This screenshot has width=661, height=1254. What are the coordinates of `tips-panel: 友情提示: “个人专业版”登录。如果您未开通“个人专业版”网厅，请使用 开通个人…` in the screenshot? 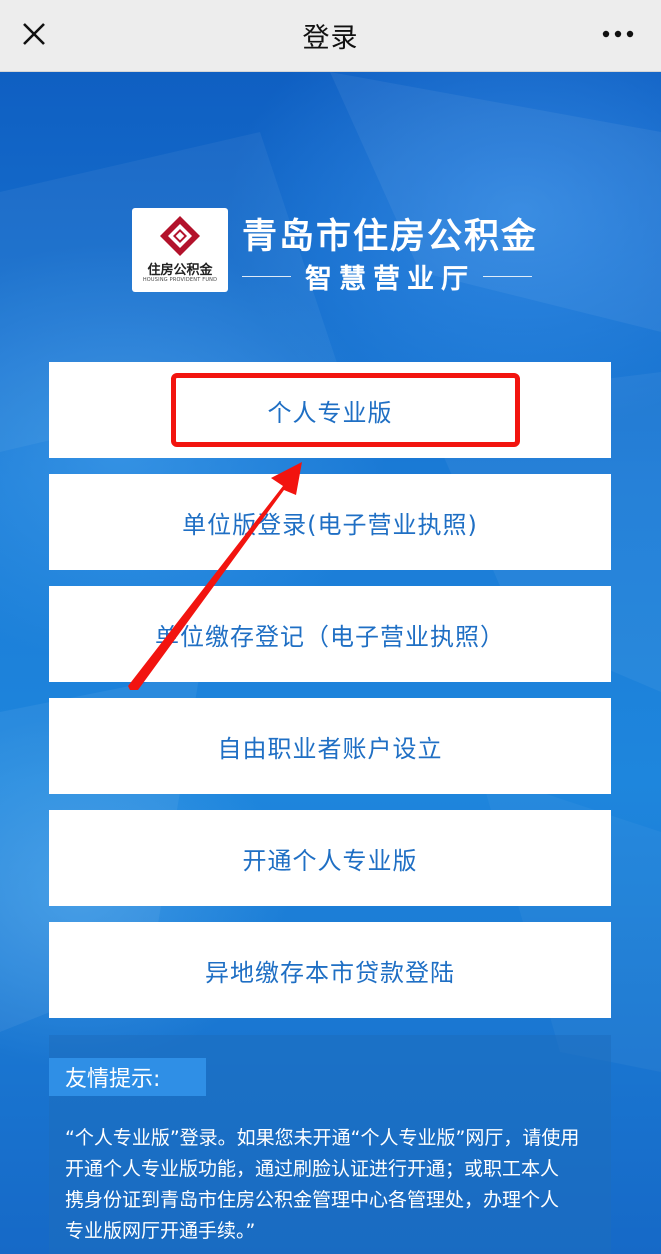 It's located at (330, 1144).